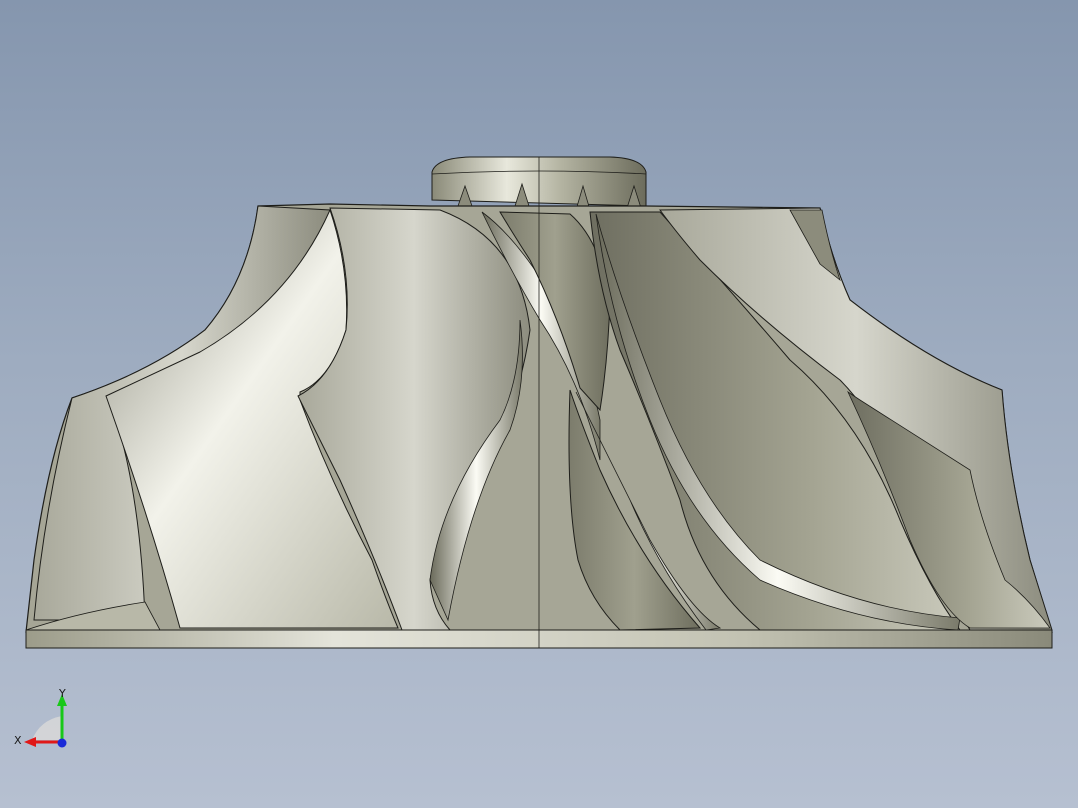 This screenshot has height=808, width=1078. I want to click on y-axis-label: Y, so click(62, 693).